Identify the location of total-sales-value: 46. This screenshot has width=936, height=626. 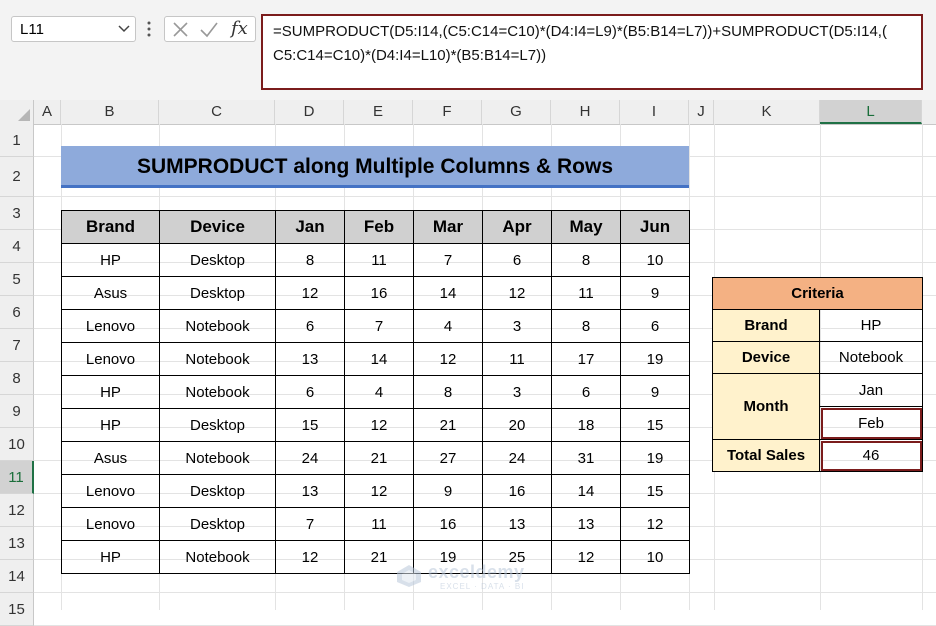
(871, 455).